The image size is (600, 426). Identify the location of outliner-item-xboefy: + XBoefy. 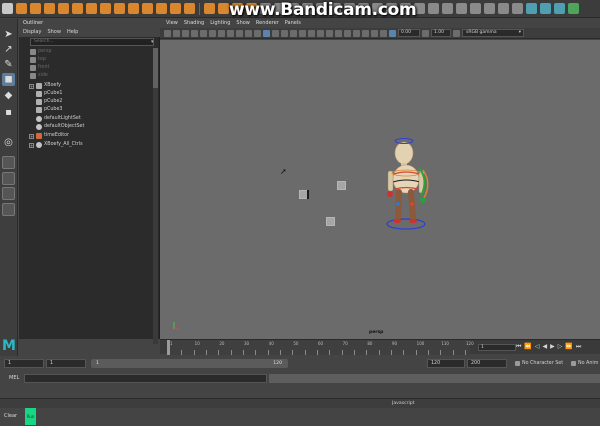
(45, 86).